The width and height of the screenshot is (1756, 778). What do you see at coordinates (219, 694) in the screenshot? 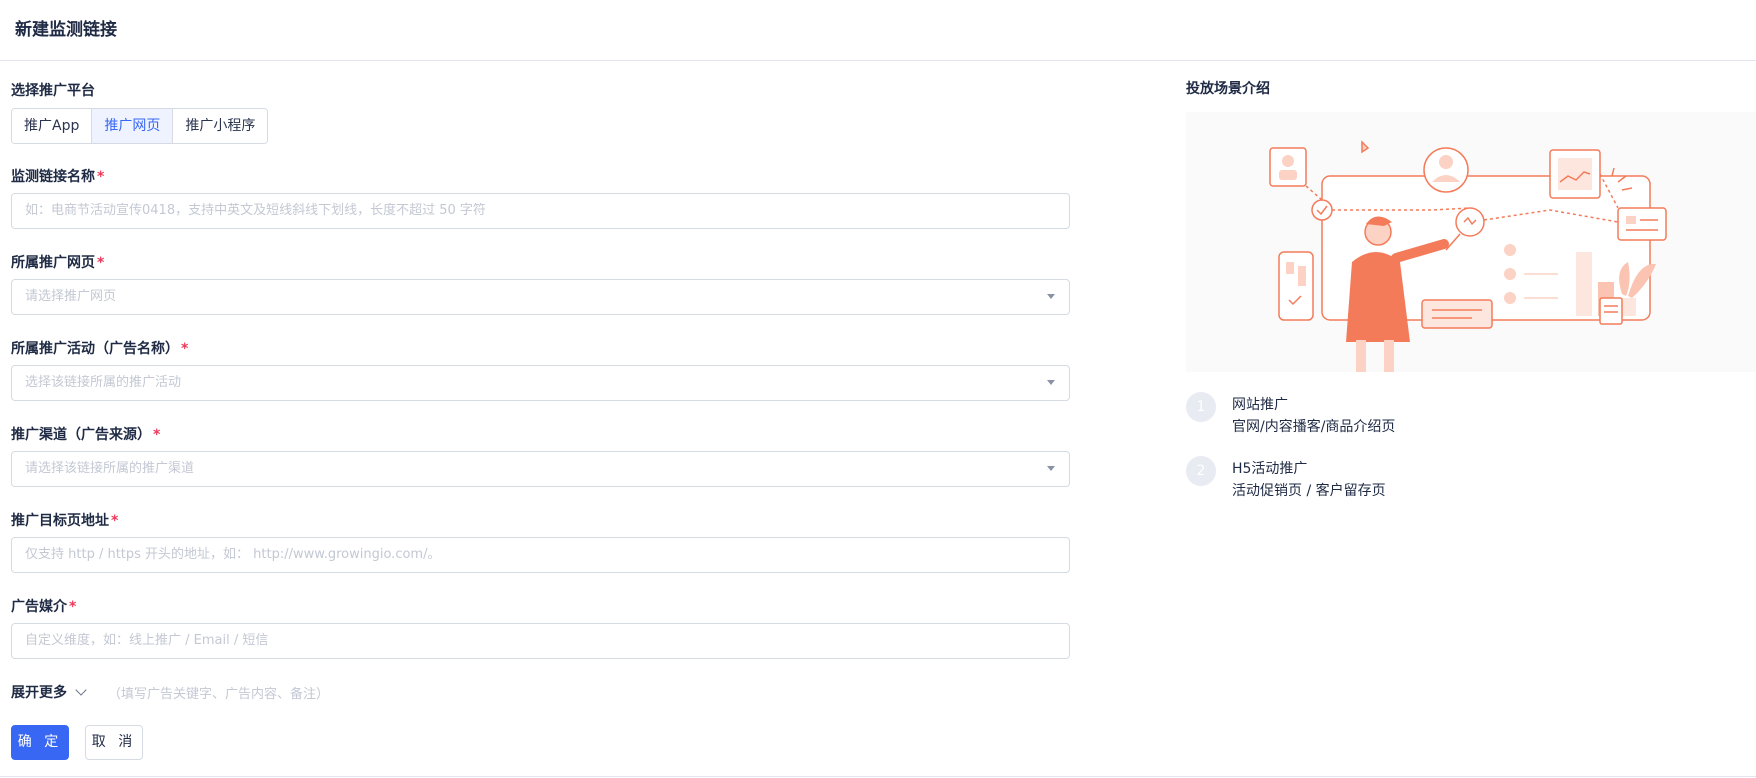
I see `expand-more-hint: （填写广告关键字、广告内容、备注）` at bounding box center [219, 694].